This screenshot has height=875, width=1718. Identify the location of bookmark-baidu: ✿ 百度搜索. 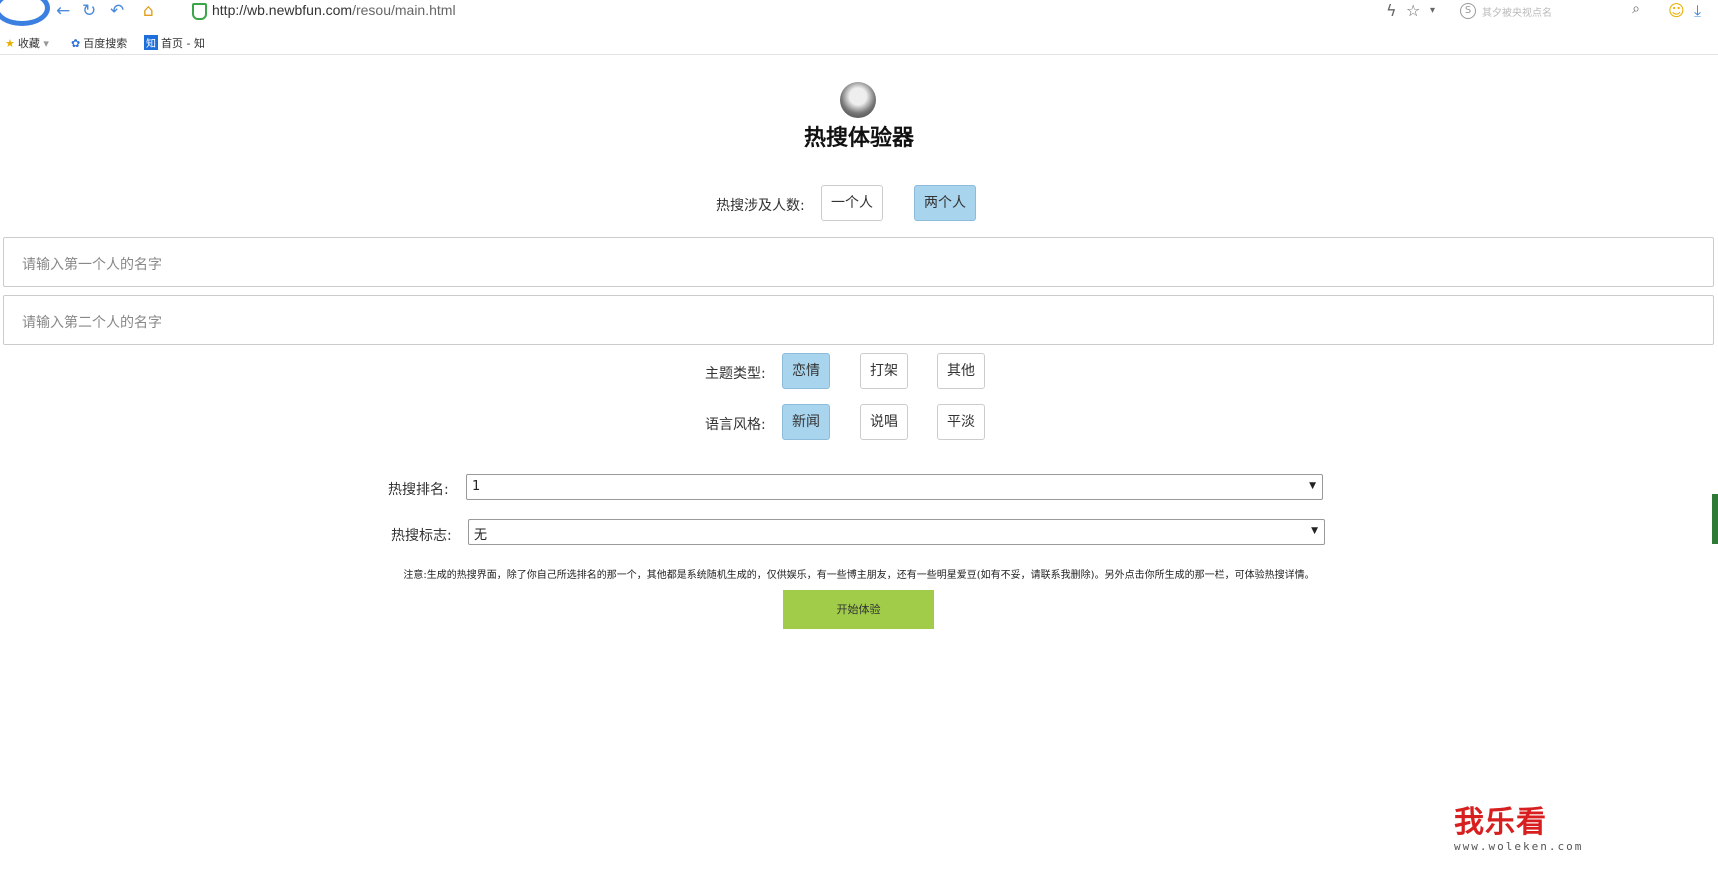
(99, 43).